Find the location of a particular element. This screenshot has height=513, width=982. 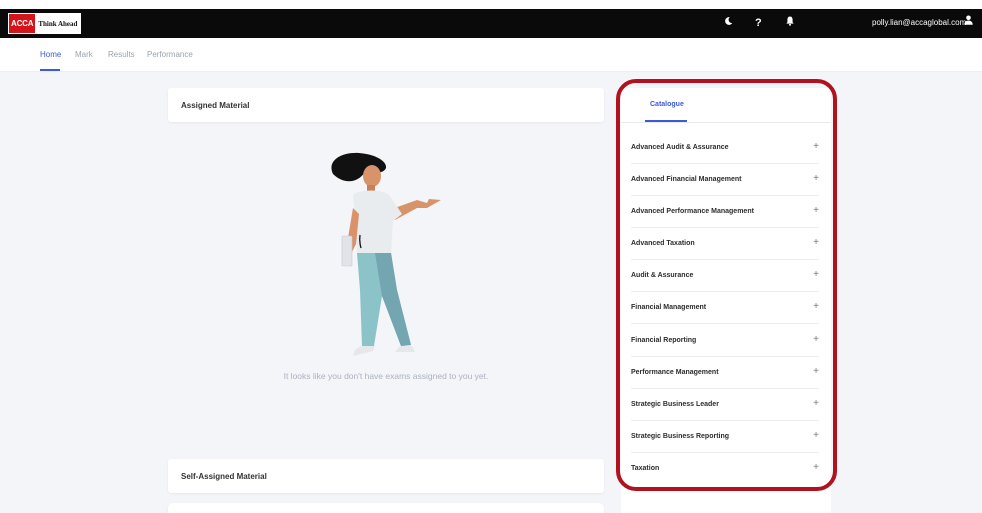

tab-catalogue: Catalogue is located at coordinates (667, 104).